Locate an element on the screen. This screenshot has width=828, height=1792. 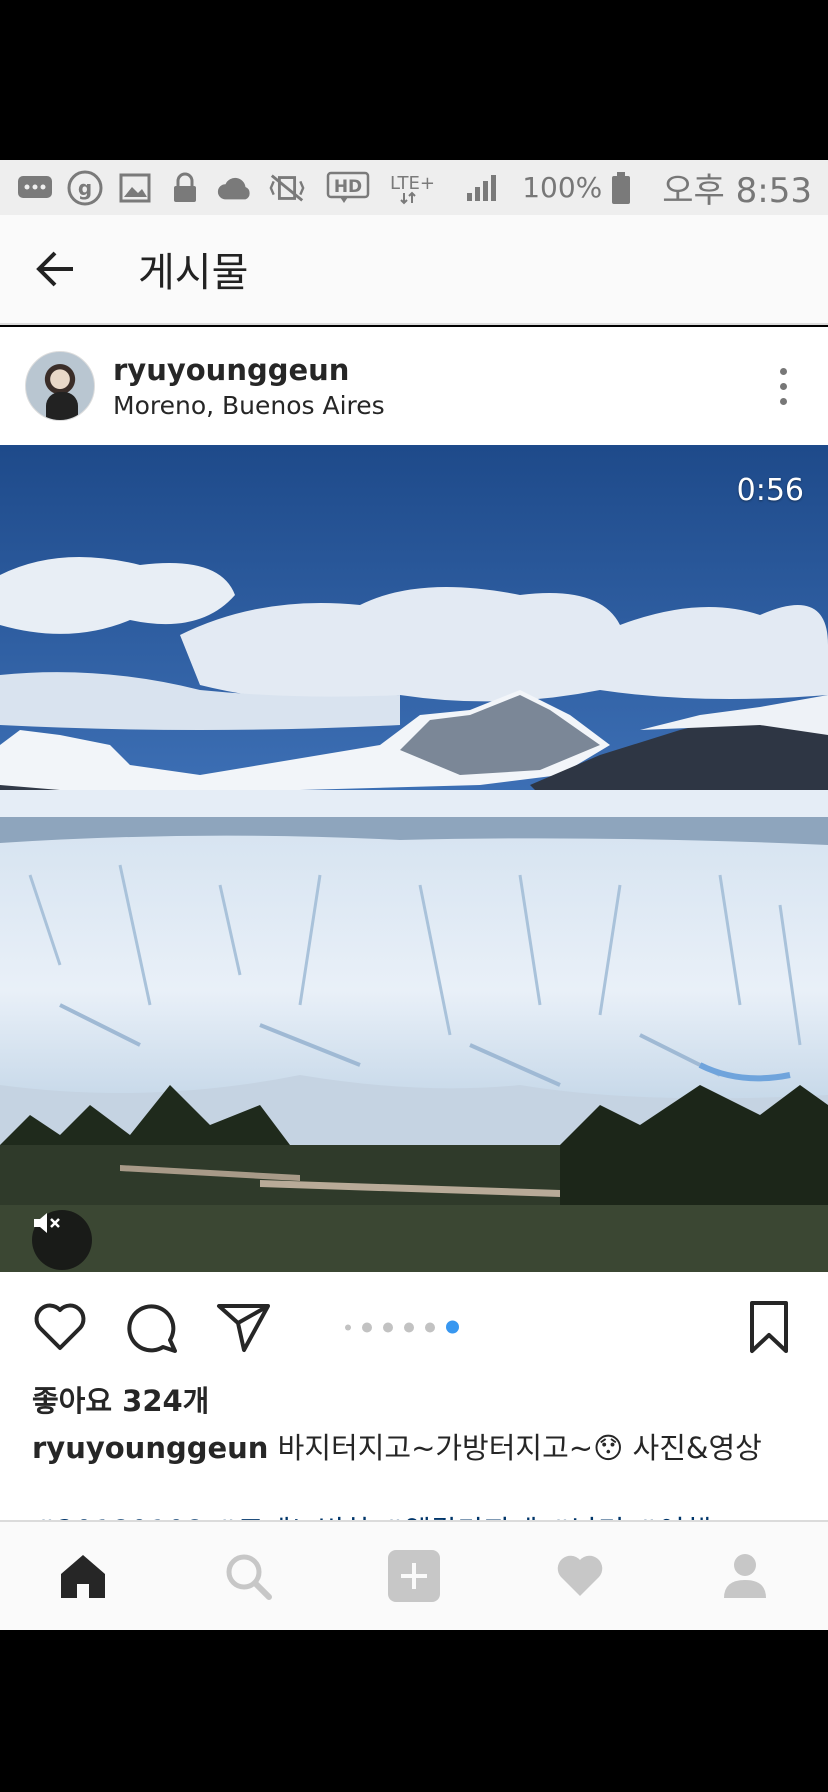
back-button is located at coordinates (55, 269).